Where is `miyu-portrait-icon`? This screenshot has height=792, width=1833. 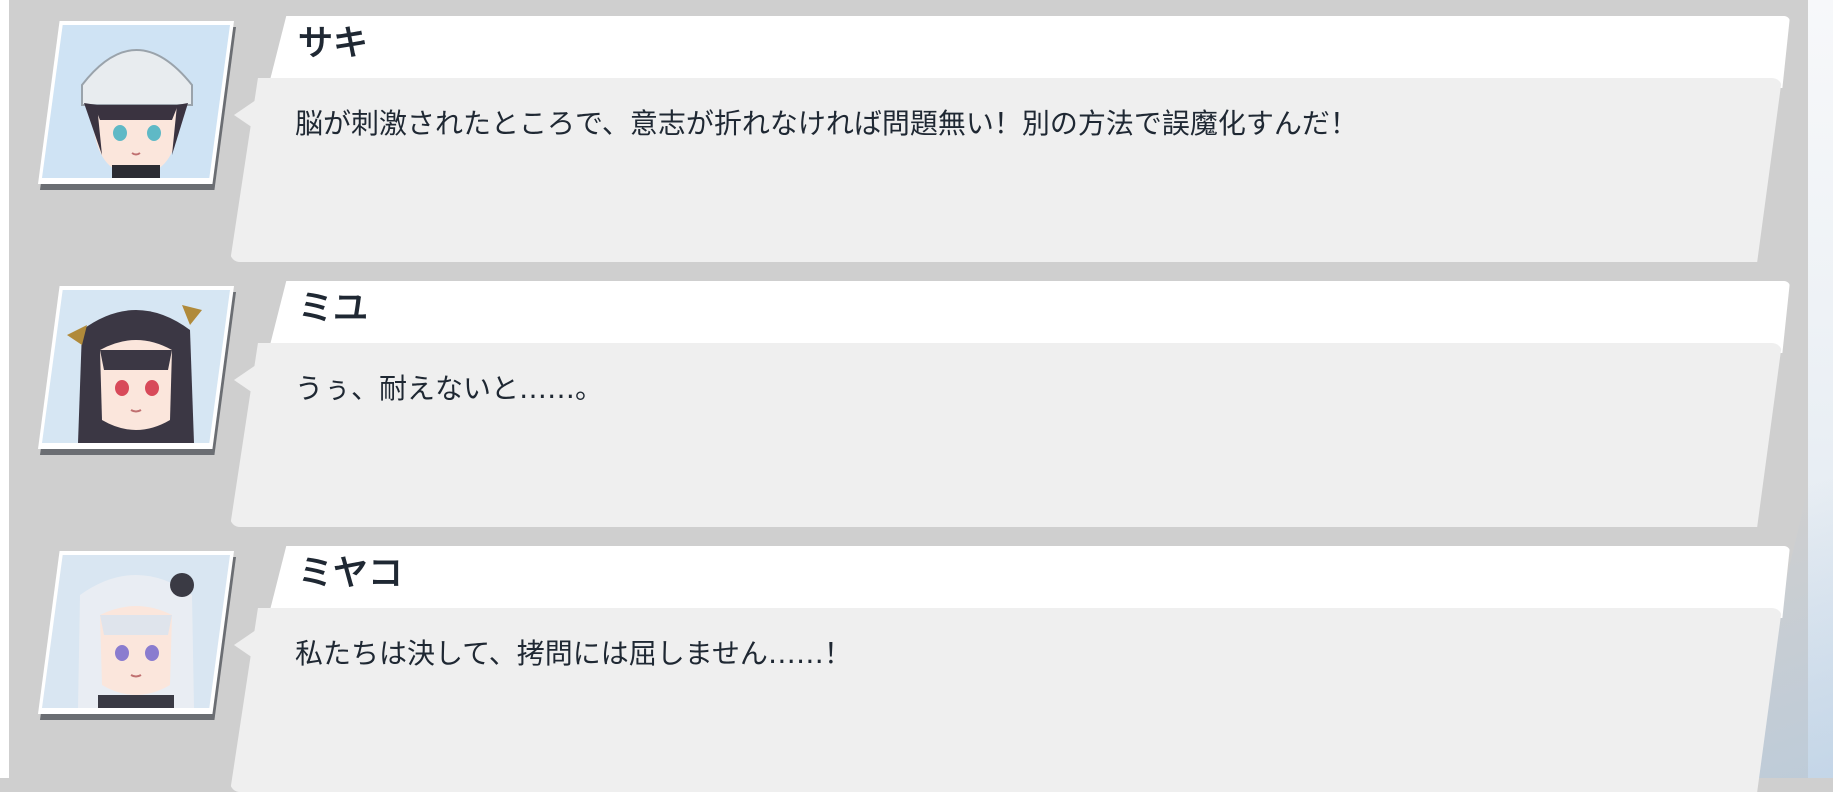 miyu-portrait-icon is located at coordinates (136, 366).